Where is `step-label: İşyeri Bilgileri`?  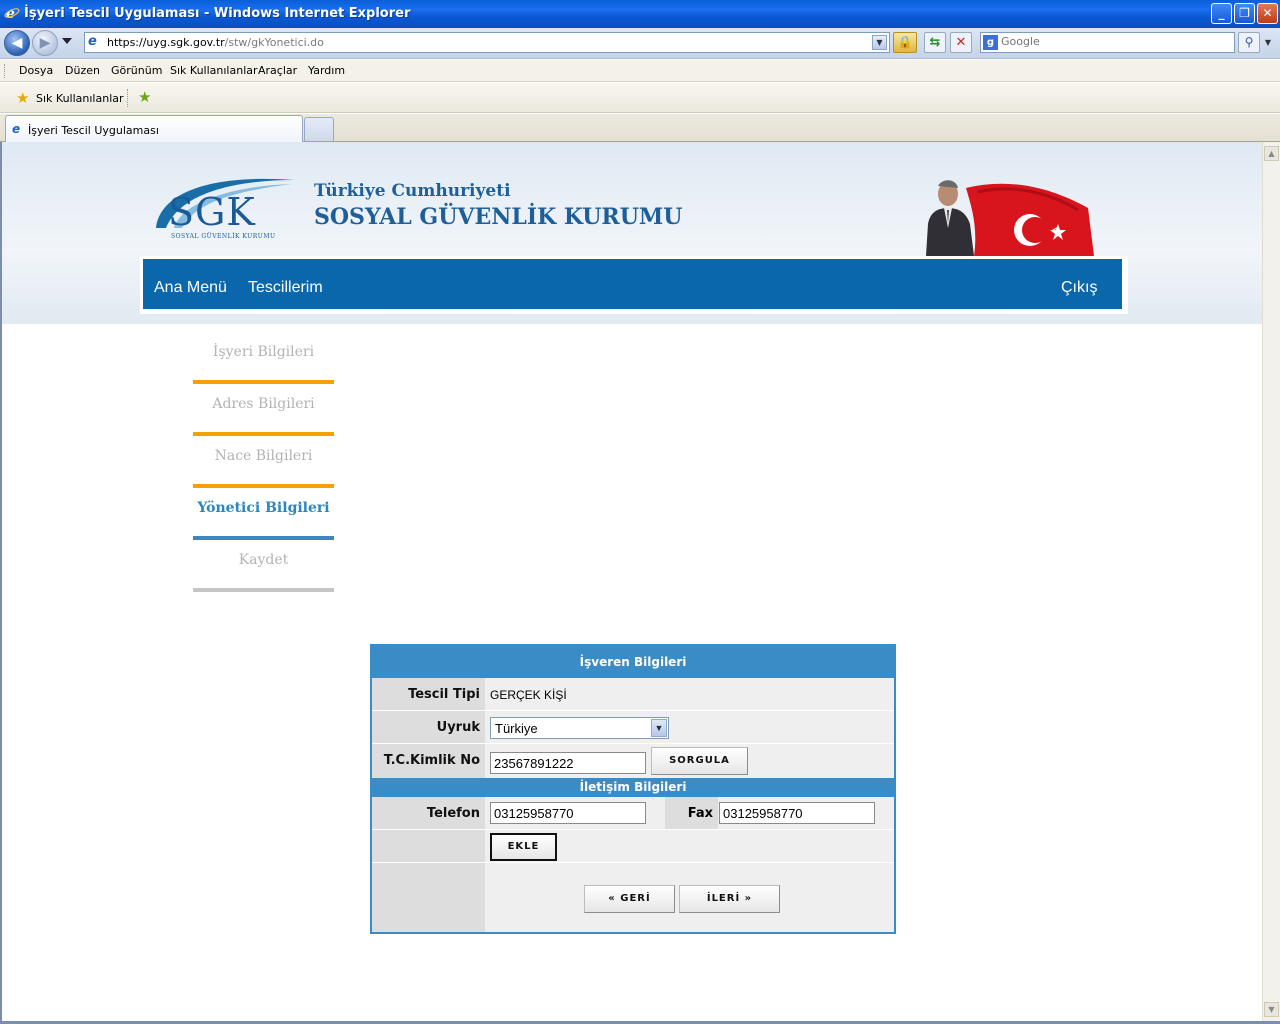
step-label: İşyeri Bilgileri is located at coordinates (263, 352).